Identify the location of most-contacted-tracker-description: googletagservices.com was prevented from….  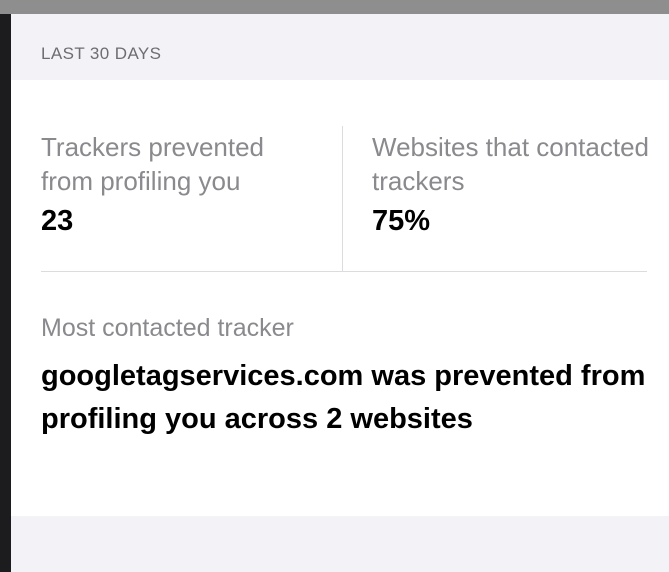
(343, 397).